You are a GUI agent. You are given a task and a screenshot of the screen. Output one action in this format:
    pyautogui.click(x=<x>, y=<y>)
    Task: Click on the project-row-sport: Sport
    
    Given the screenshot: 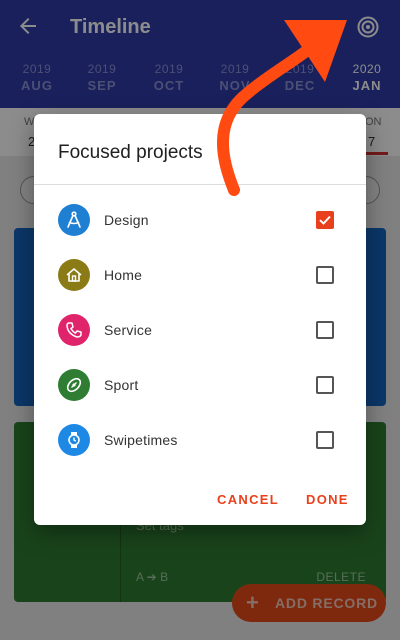 What is the action you would take?
    pyautogui.click(x=200, y=385)
    